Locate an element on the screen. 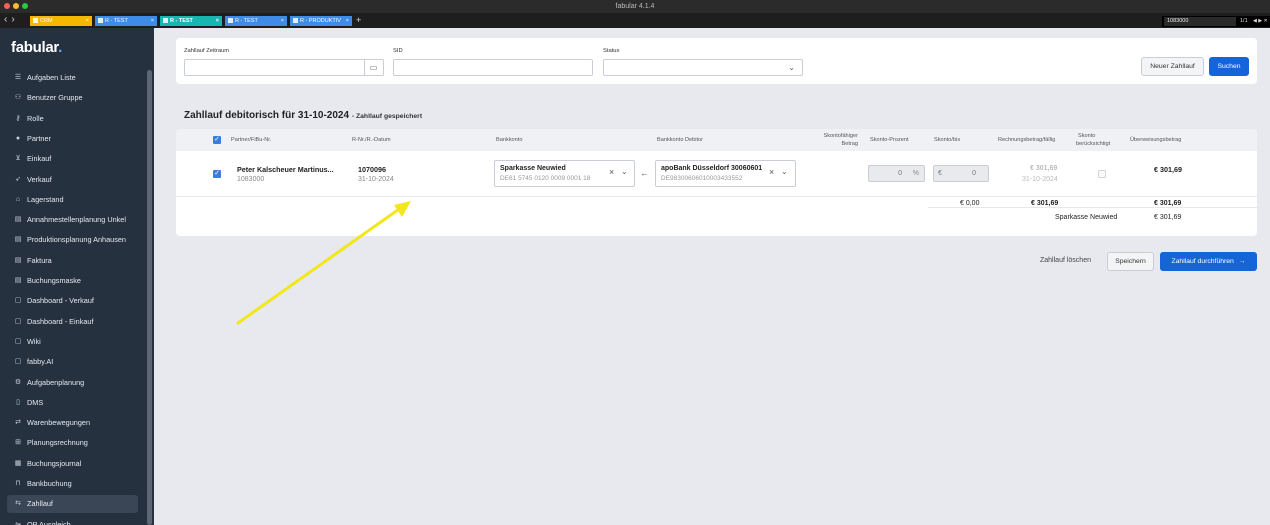 This screenshot has height=525, width=1270. sidebar-item-planungsrechnung: ⊞ Planungsrechnung is located at coordinates (72, 443).